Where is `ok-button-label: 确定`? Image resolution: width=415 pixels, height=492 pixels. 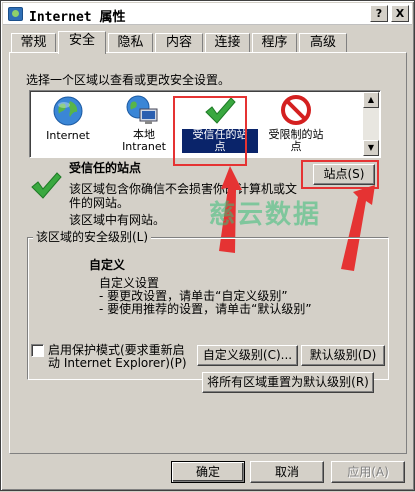
ok-button-label: 确定 is located at coordinates (207, 472).